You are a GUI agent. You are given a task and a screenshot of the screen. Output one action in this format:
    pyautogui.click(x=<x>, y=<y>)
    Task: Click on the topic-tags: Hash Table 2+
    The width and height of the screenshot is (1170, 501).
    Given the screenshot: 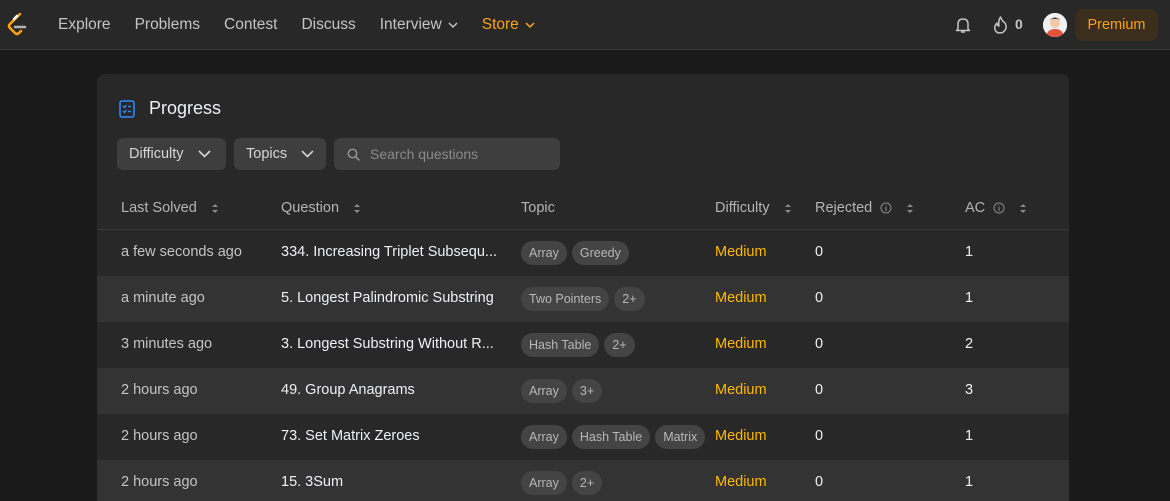 What is the action you would take?
    pyautogui.click(x=580, y=345)
    